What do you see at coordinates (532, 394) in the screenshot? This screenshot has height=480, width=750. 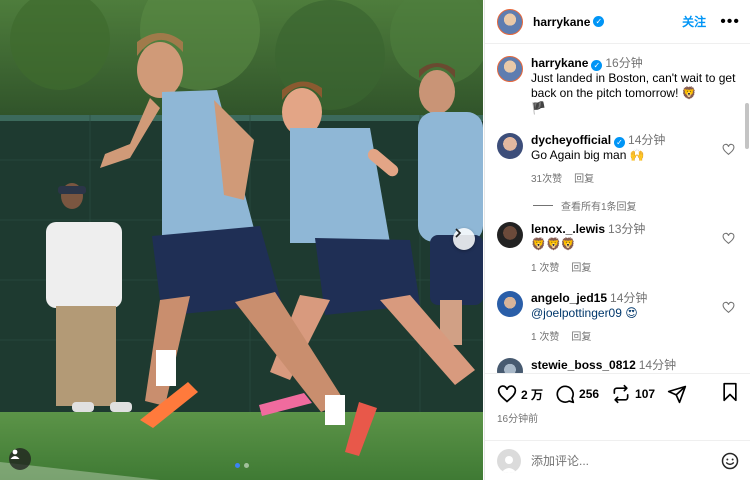 I see `like-count: 2 万` at bounding box center [532, 394].